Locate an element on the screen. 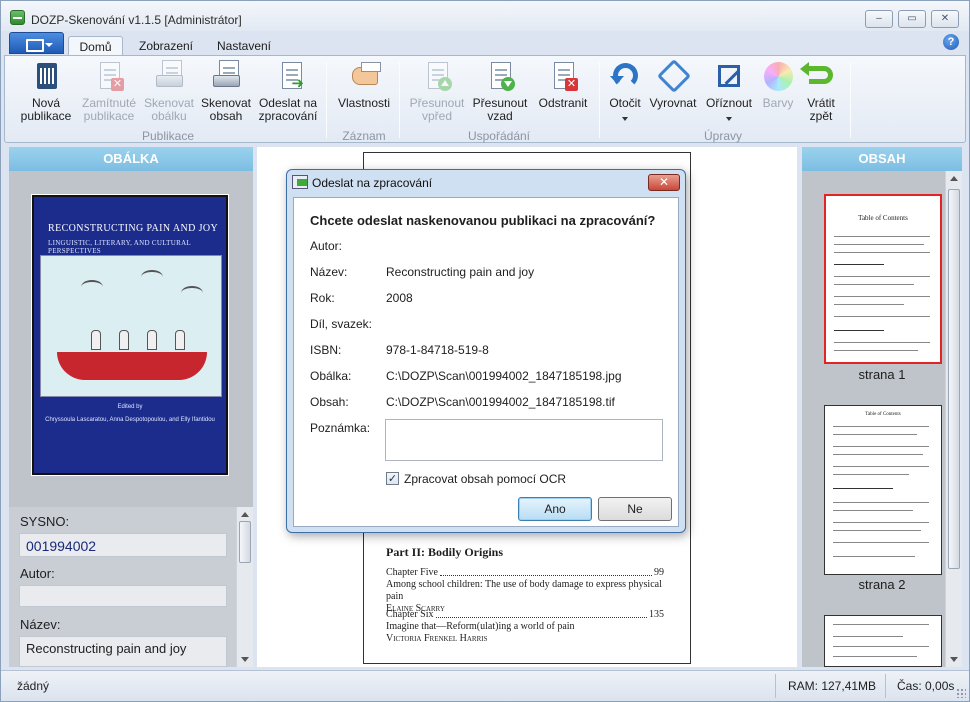  title-label: Název: is located at coordinates (40, 624).